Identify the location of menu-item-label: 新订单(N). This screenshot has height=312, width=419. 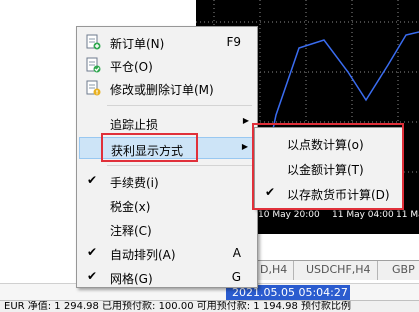
(137, 44).